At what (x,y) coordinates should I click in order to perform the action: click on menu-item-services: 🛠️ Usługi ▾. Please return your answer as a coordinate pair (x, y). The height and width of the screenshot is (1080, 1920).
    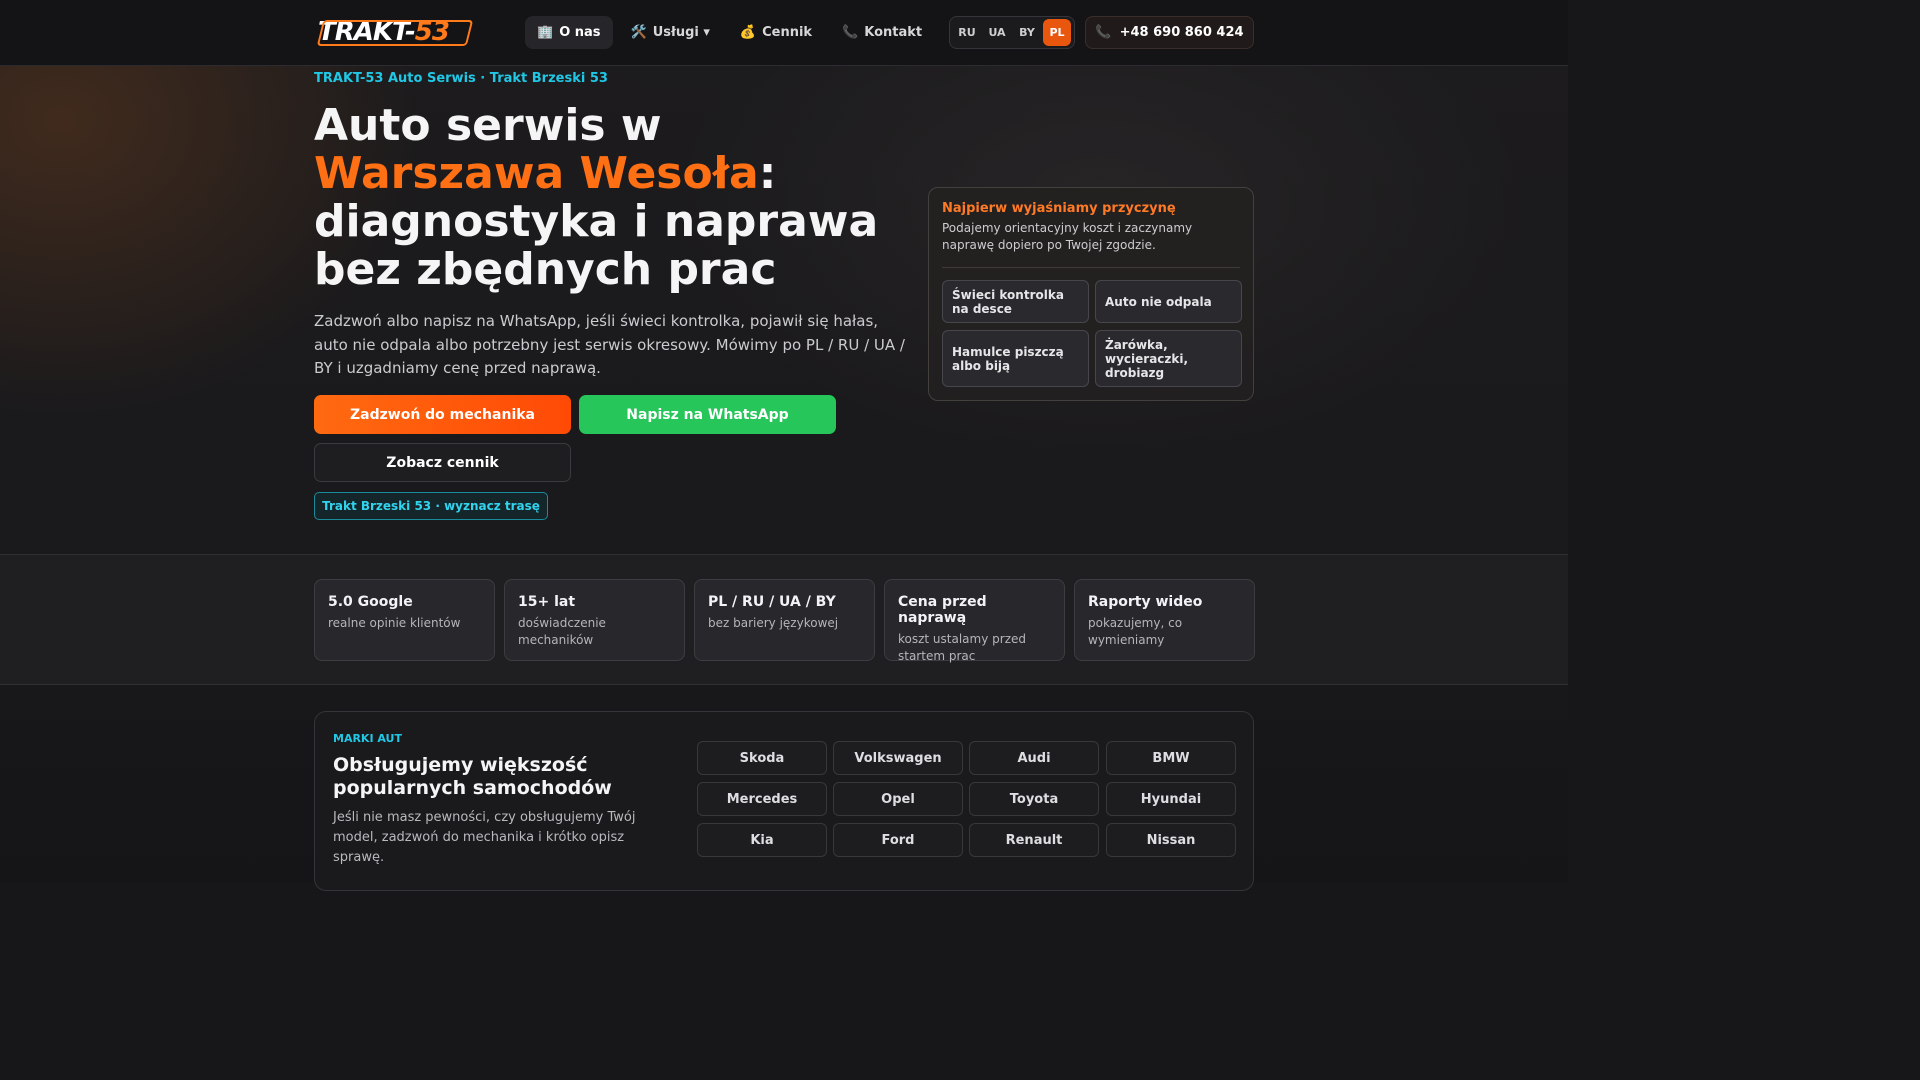
    Looking at the image, I should click on (670, 32).